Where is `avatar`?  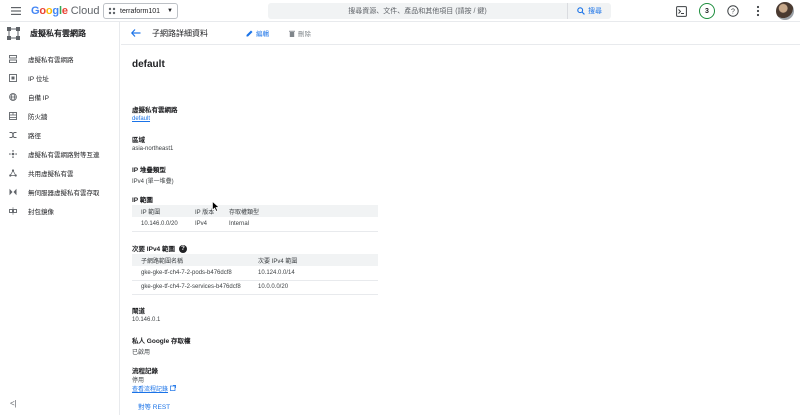 avatar is located at coordinates (785, 11).